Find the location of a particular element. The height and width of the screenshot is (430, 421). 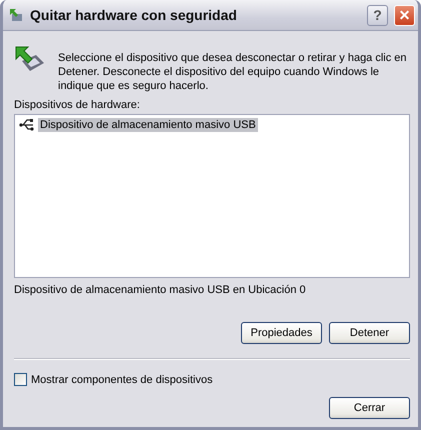

usb-icon is located at coordinates (27, 125).